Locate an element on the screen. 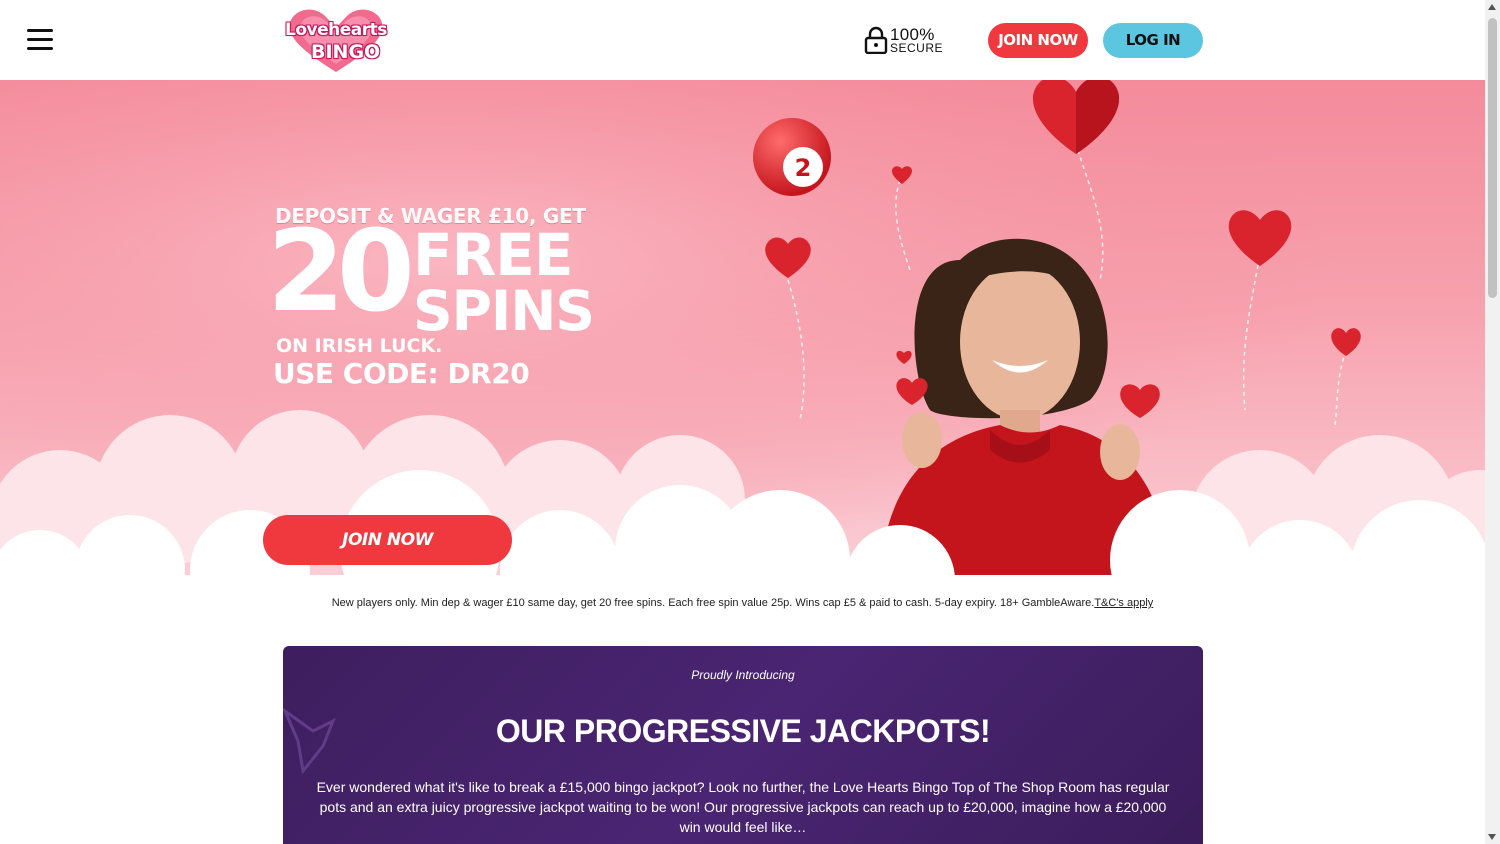 This screenshot has width=1500, height=844. terms-link: T&C's apply is located at coordinates (1123, 603).